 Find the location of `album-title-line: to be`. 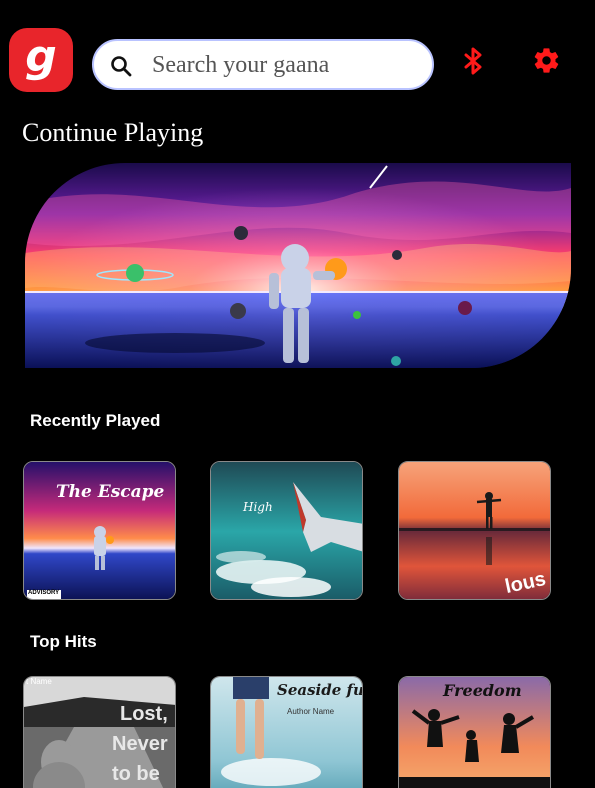

album-title-line: to be is located at coordinates (136, 774).